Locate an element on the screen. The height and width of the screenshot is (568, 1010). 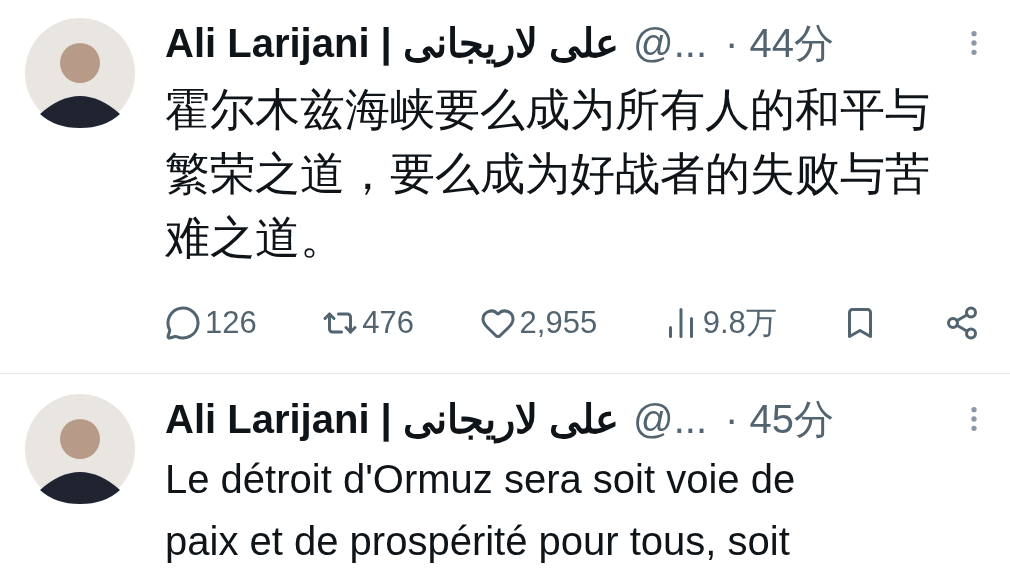
reply-icon is located at coordinates (183, 323).